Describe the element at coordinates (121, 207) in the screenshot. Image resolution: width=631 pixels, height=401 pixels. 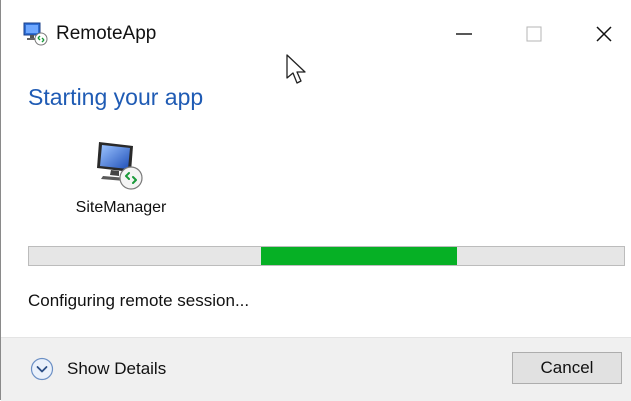
I see `app-name: SiteManager` at that location.